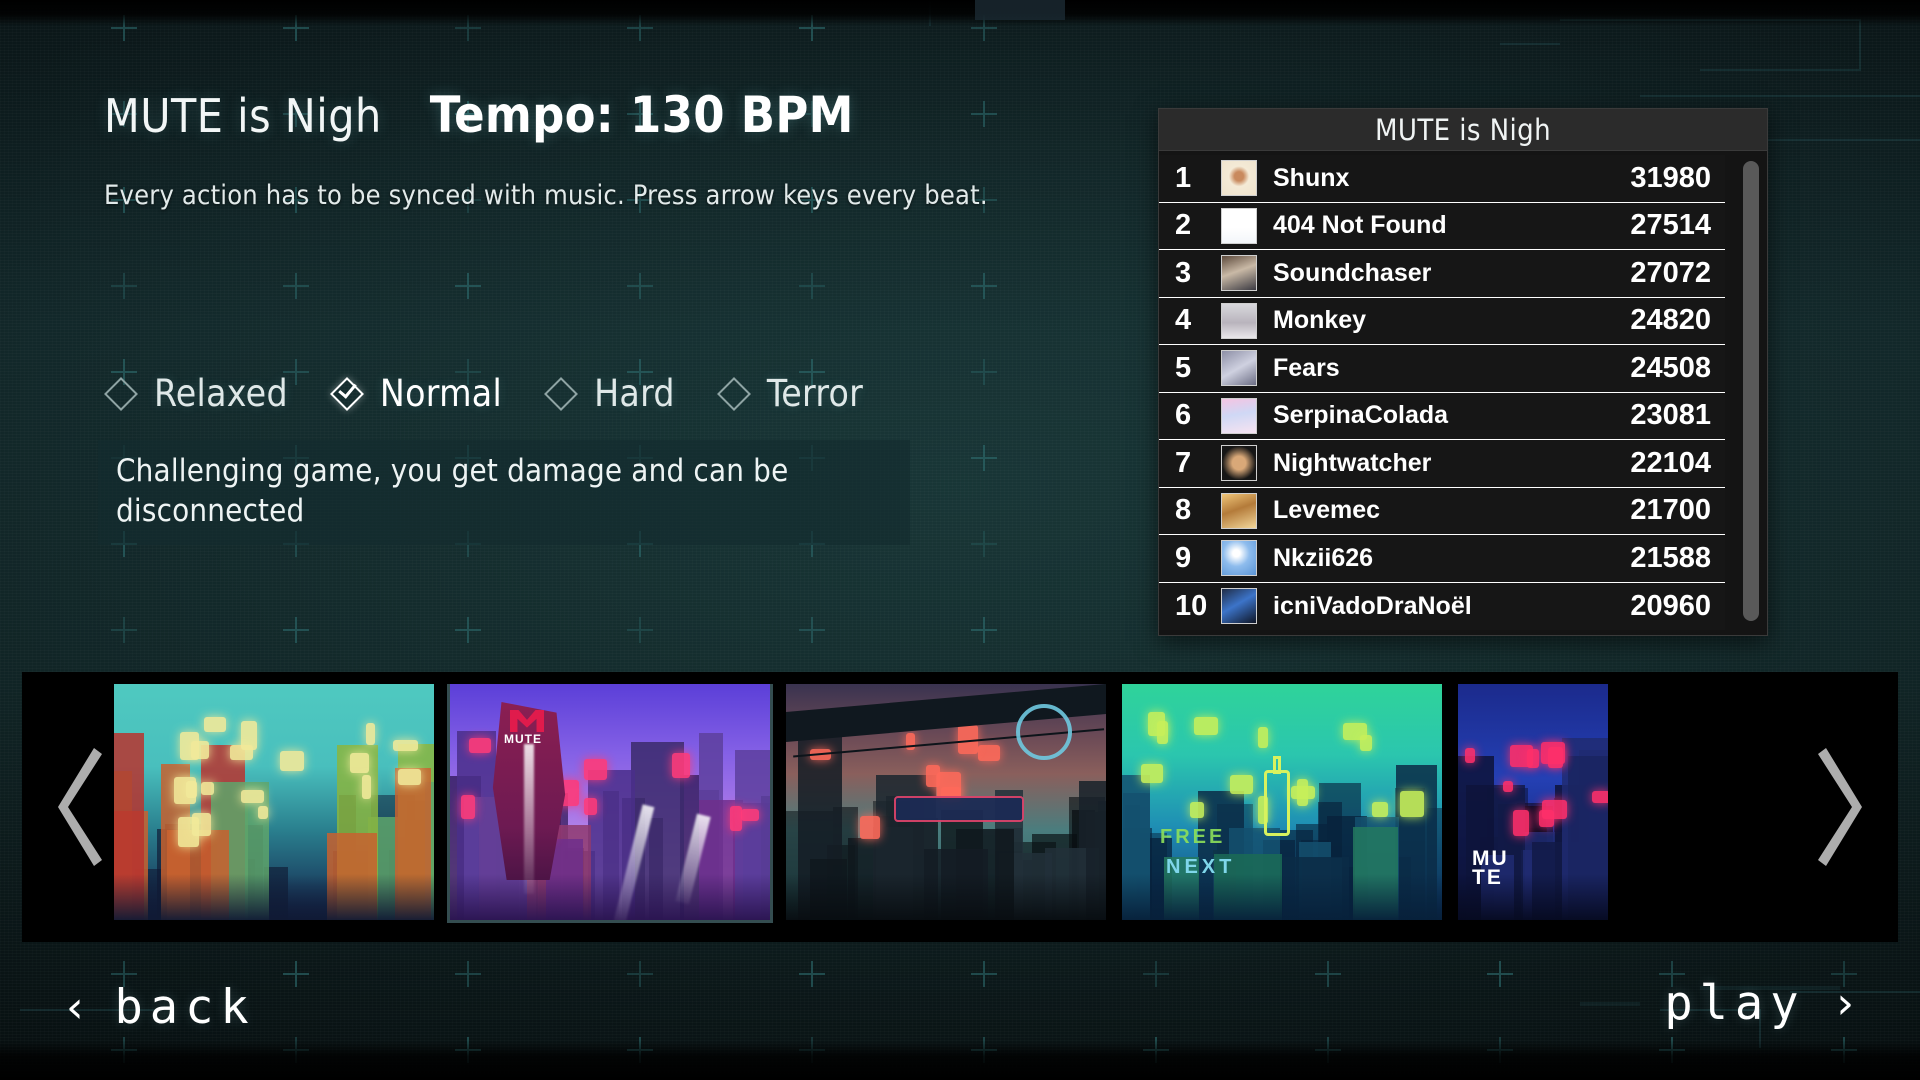  I want to click on leaderboard-rank: 2, so click(1183, 225).